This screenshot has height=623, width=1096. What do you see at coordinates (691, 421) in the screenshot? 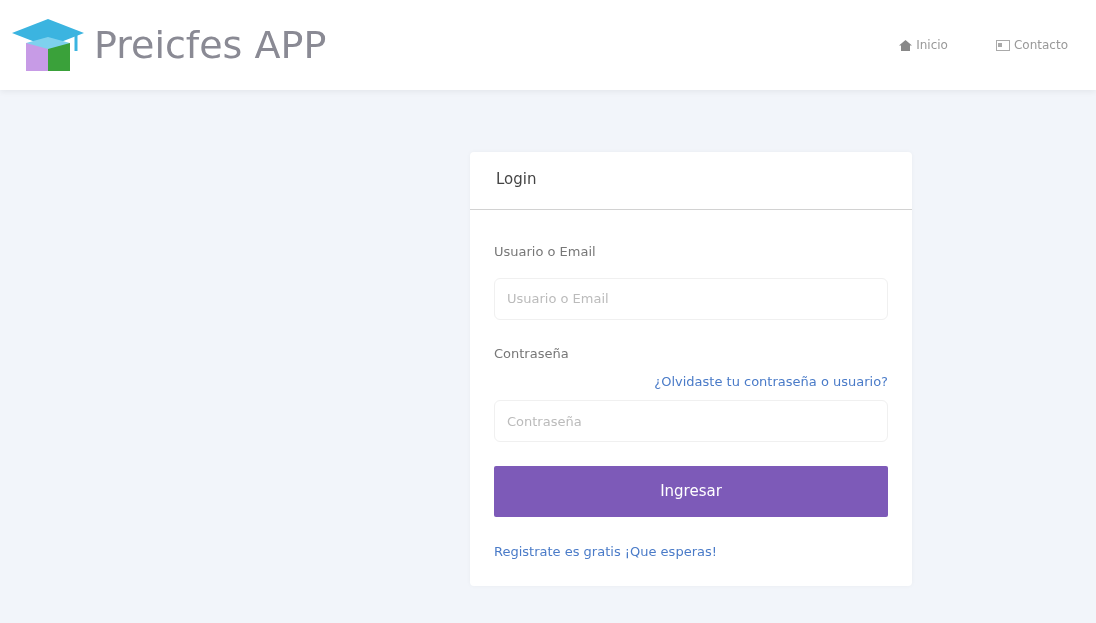
I see `password-field: Contraseña` at bounding box center [691, 421].